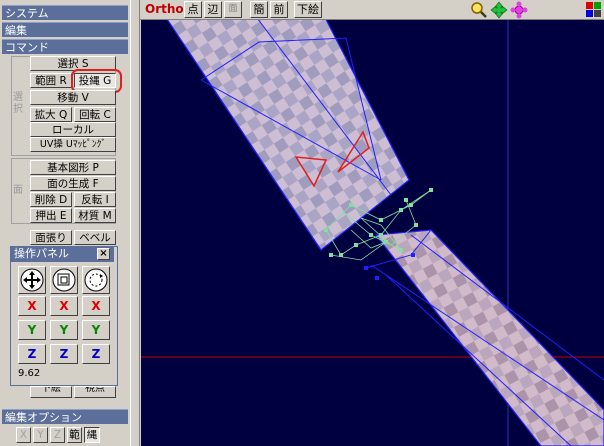 Image resolution: width=604 pixels, height=446 pixels. I want to click on local-button: ローカル, so click(73, 129).